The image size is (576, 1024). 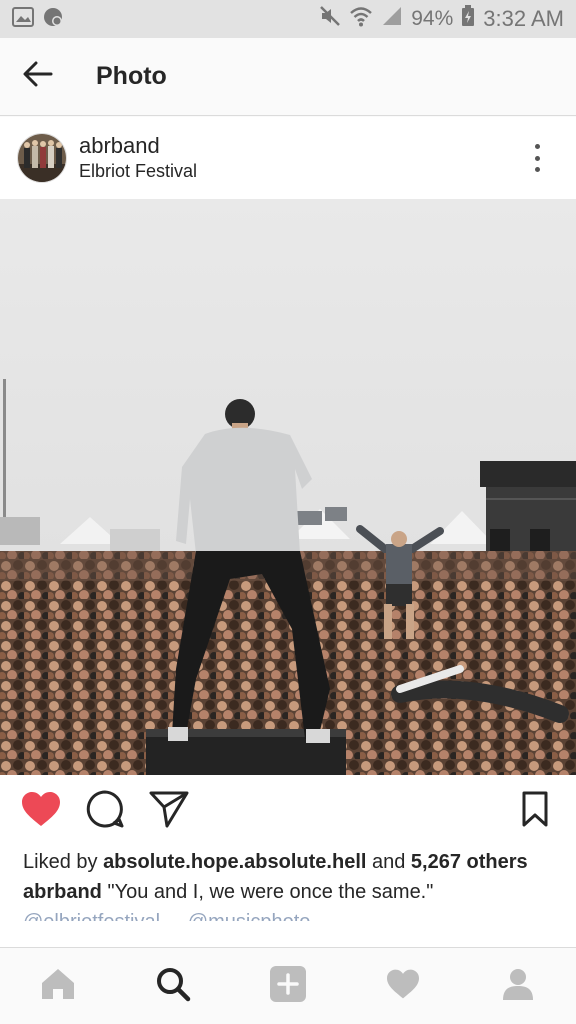 I want to click on arrow-left-icon, so click(x=38, y=76).